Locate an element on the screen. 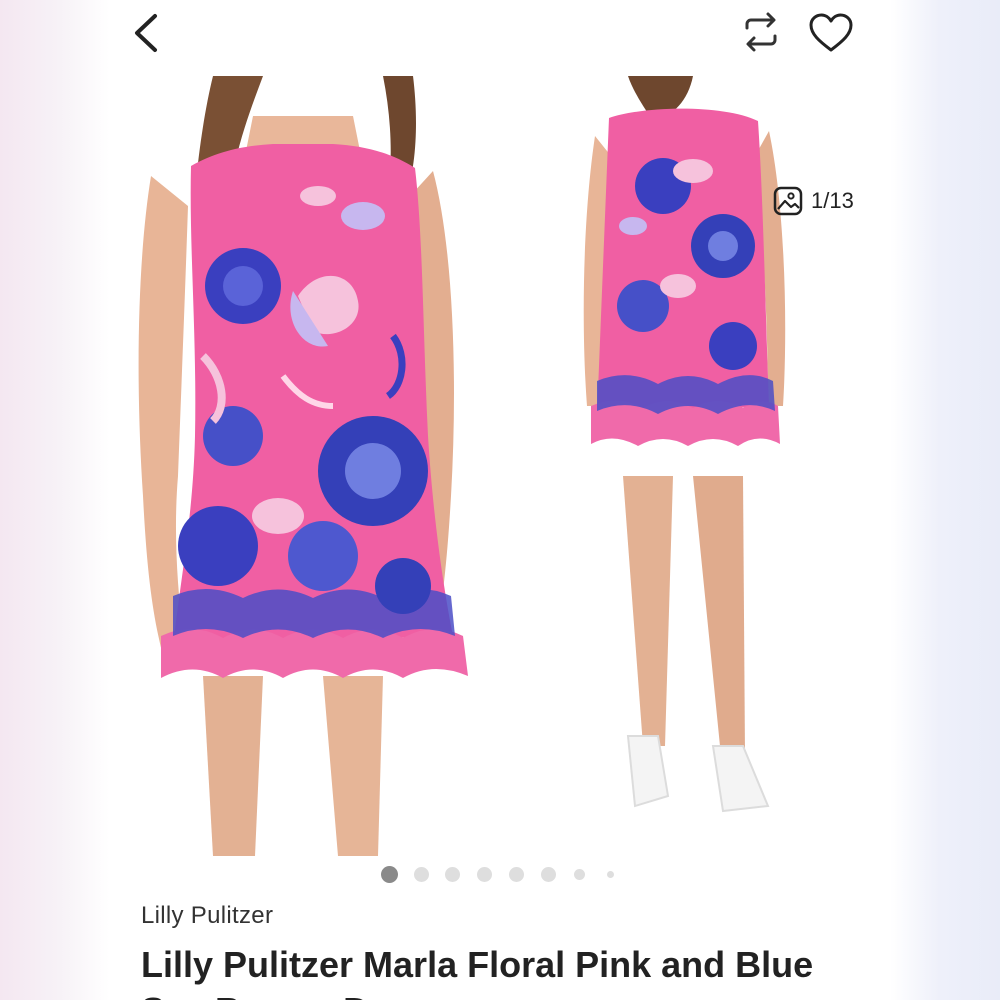 This screenshot has width=1000, height=1000. image-counter: 1/13 is located at coordinates (813, 201).